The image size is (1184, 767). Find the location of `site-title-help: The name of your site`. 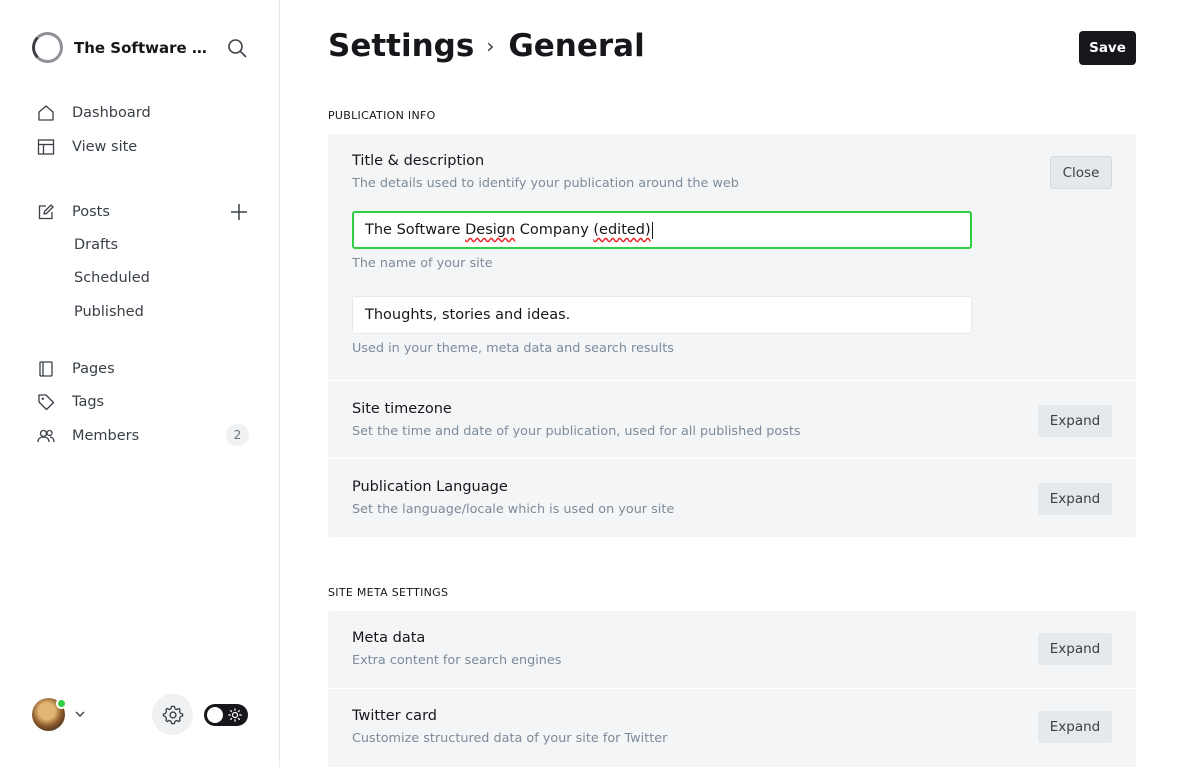

site-title-help: The name of your site is located at coordinates (422, 263).